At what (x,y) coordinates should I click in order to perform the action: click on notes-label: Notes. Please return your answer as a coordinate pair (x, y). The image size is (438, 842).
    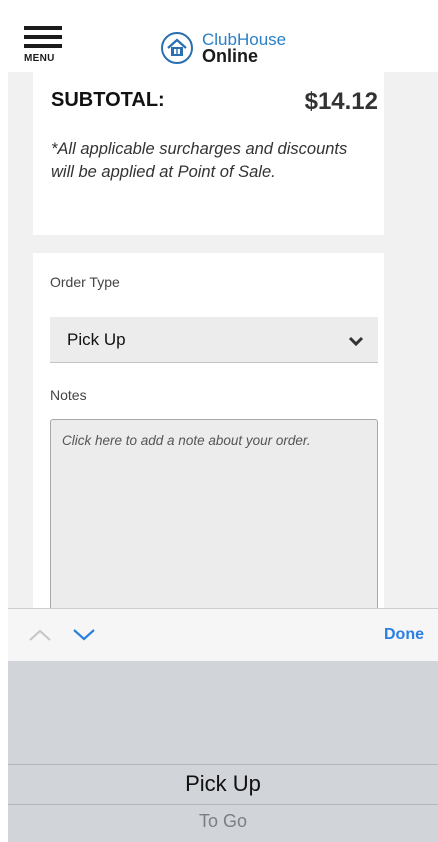
    Looking at the image, I should click on (68, 395).